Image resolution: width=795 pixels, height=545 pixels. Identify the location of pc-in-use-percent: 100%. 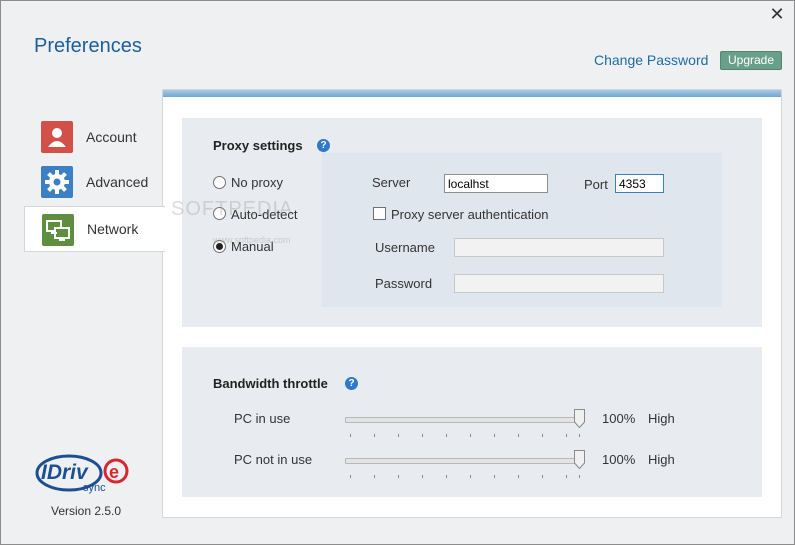
(619, 418).